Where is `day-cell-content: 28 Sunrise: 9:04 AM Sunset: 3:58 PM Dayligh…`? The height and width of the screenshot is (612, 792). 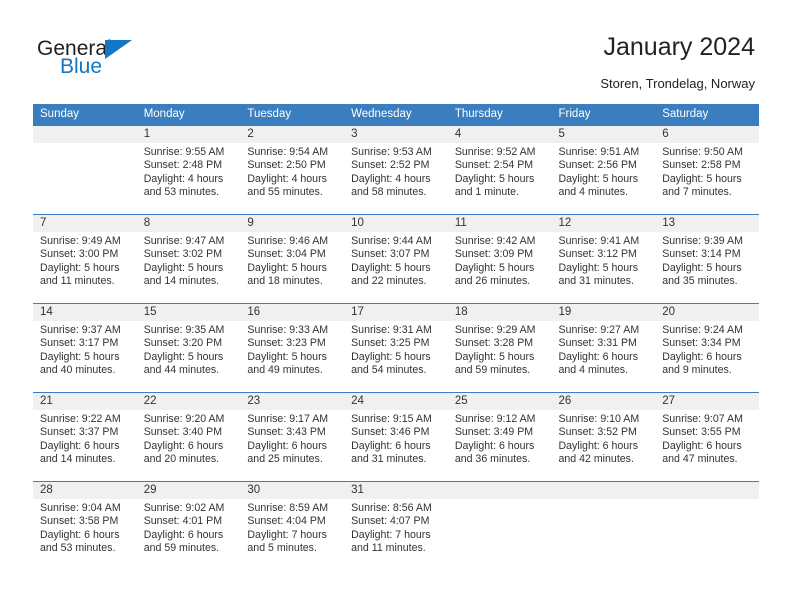 day-cell-content: 28 Sunrise: 9:04 AM Sunset: 3:58 PM Dayligh… is located at coordinates (85, 526).